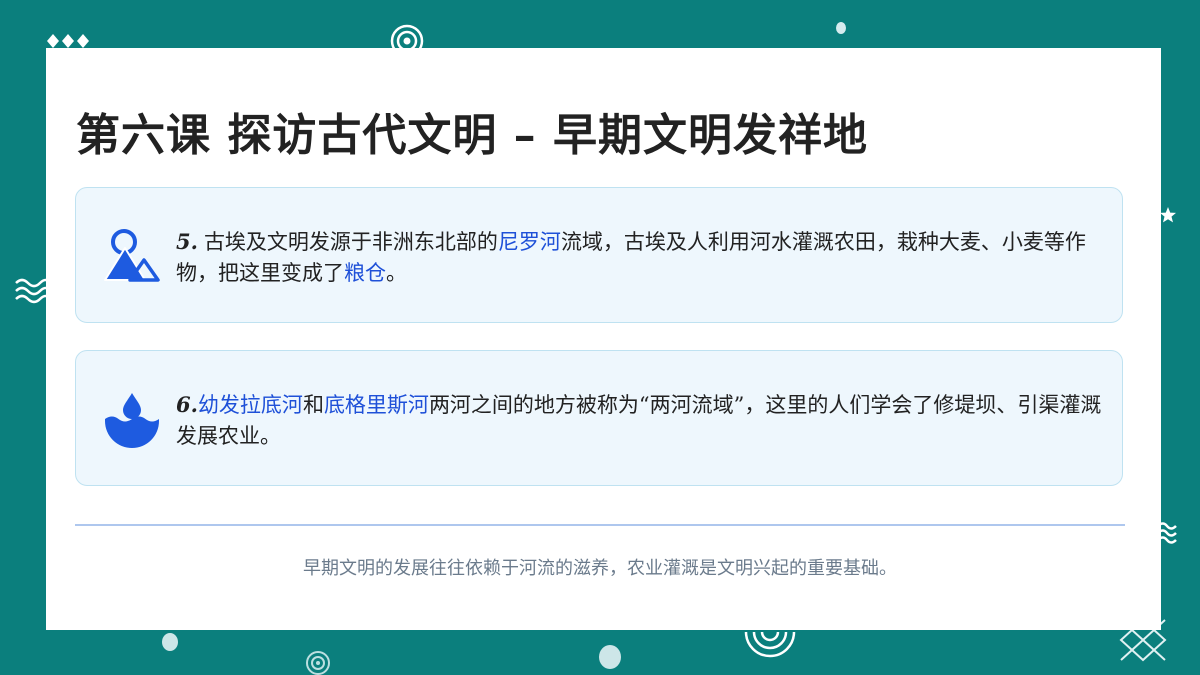 The width and height of the screenshot is (1200, 675). I want to click on divider, so click(600, 525).